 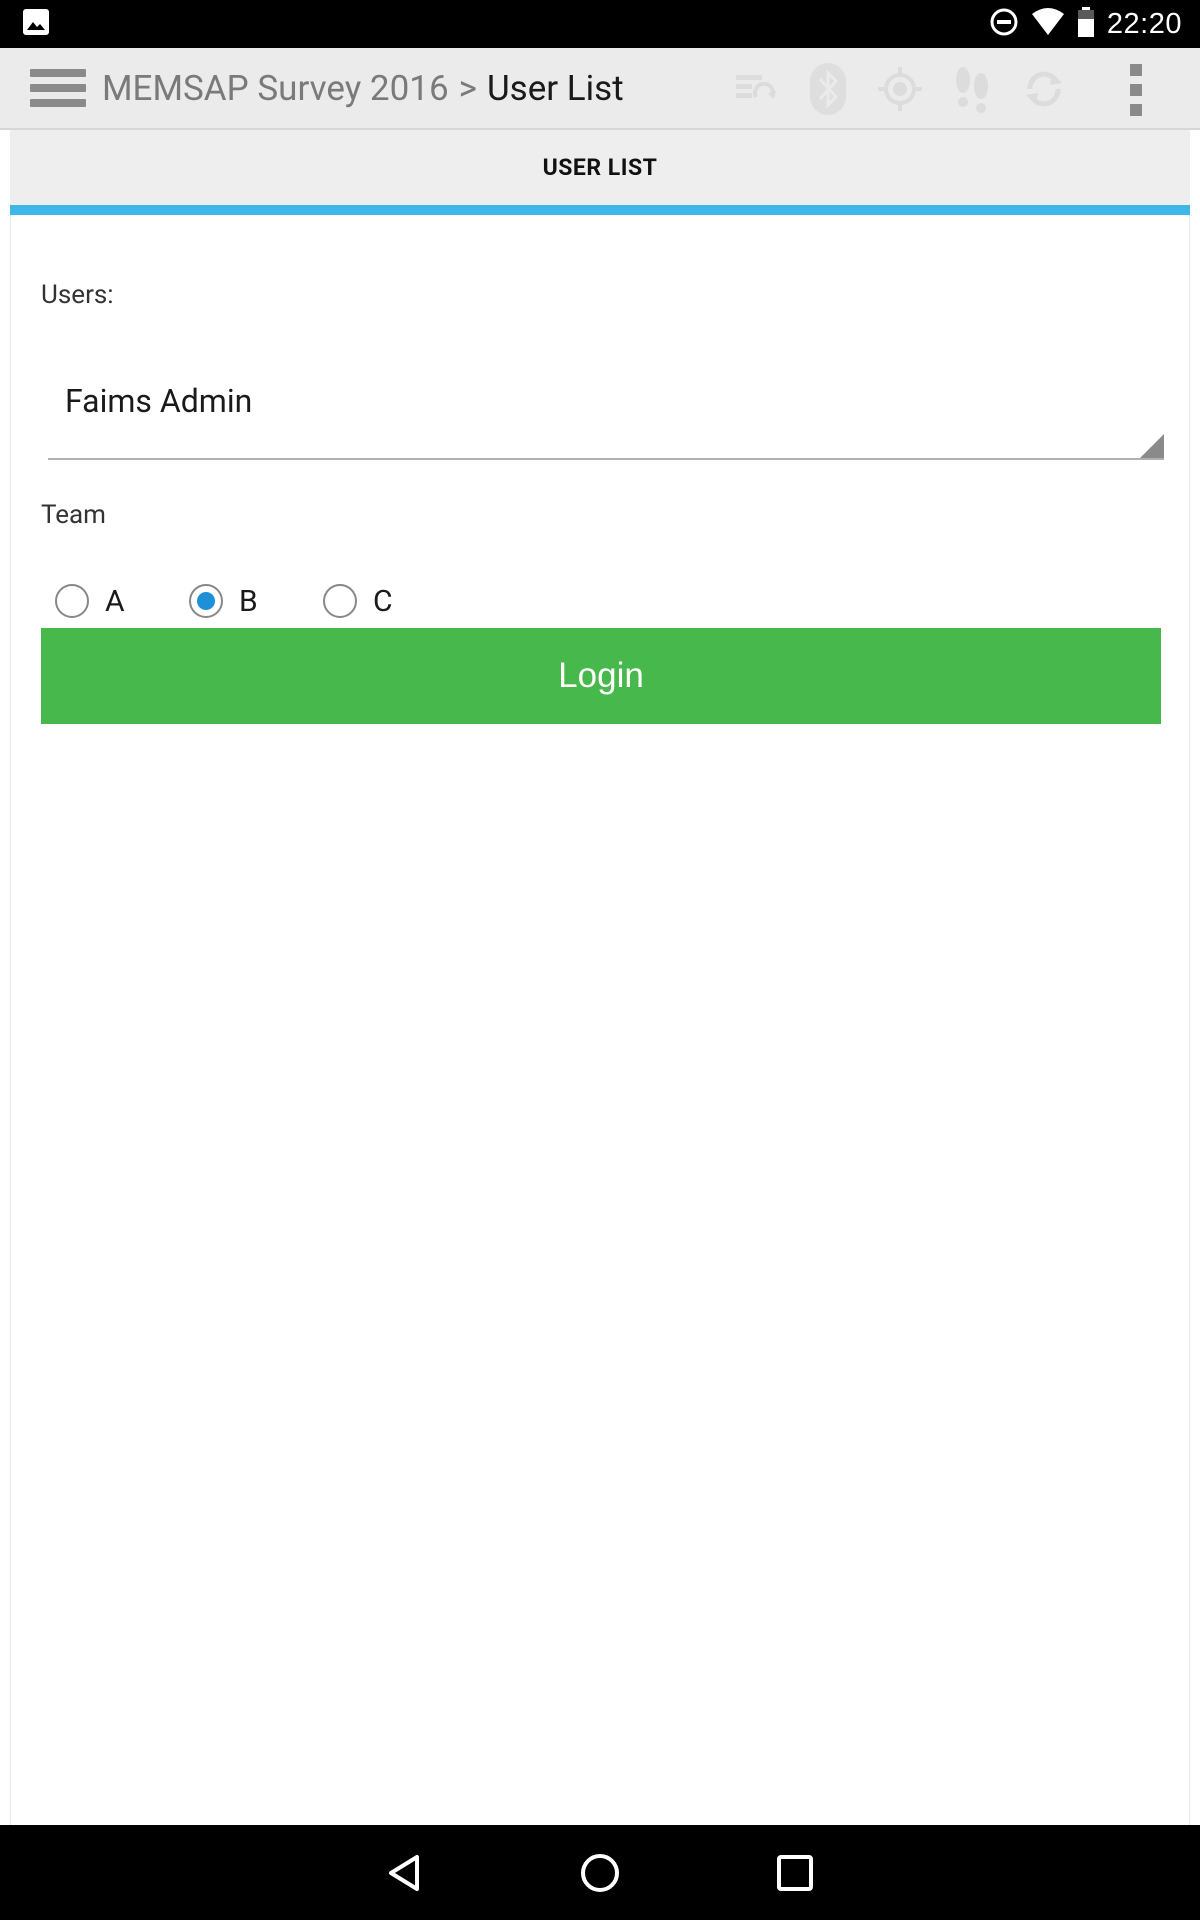 What do you see at coordinates (223, 601) in the screenshot?
I see `team-radio-b: B` at bounding box center [223, 601].